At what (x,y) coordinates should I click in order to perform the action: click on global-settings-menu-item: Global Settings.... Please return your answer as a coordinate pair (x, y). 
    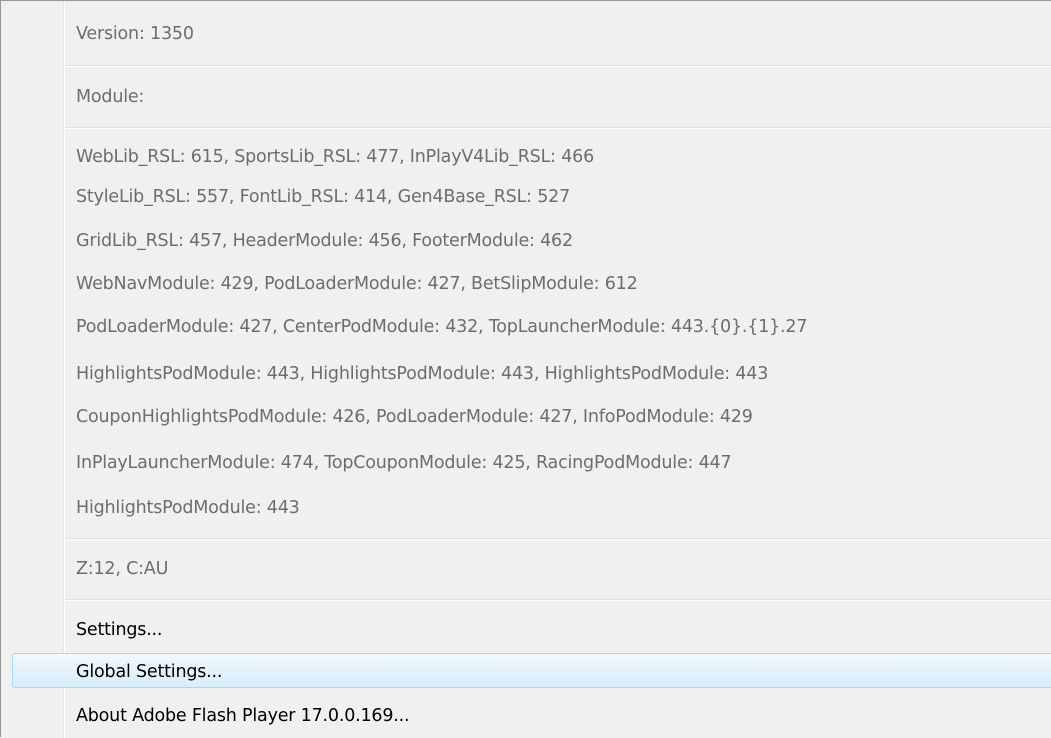
    Looking at the image, I should click on (149, 672).